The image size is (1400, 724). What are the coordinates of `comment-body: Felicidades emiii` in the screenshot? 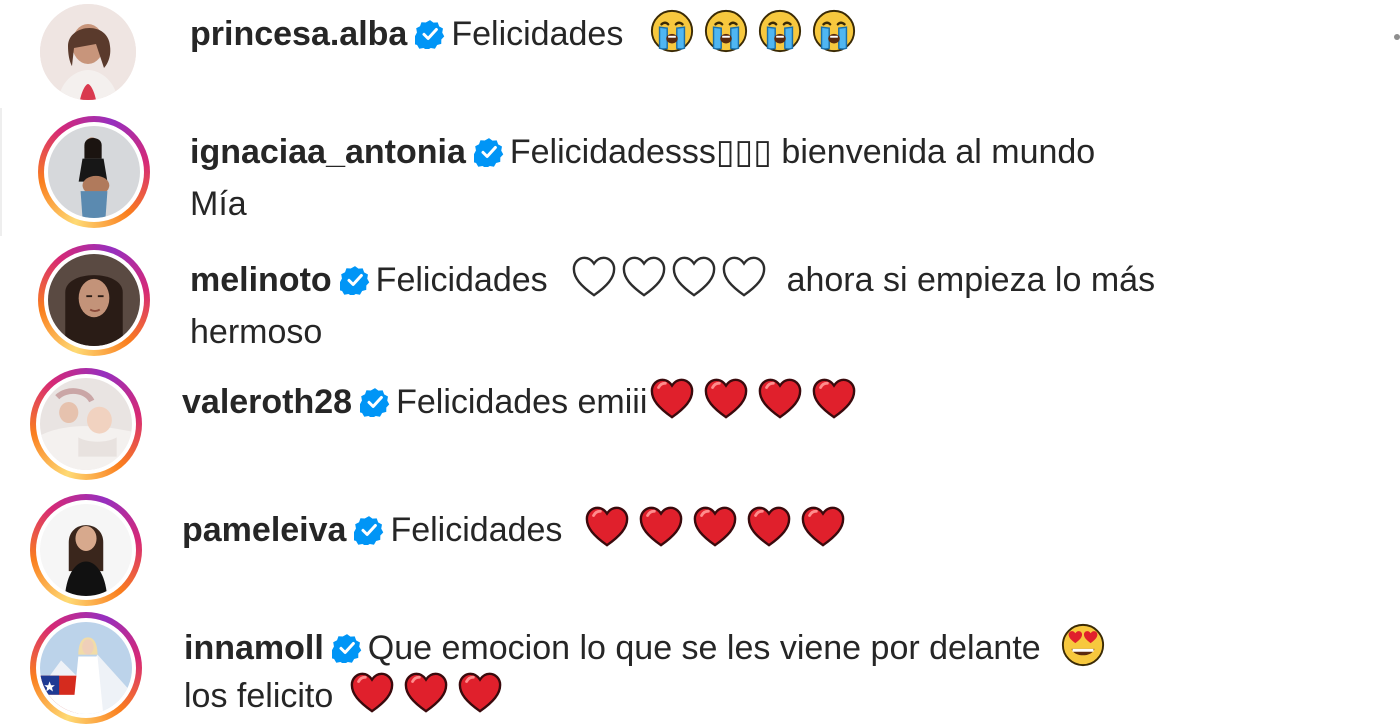 It's located at (522, 402).